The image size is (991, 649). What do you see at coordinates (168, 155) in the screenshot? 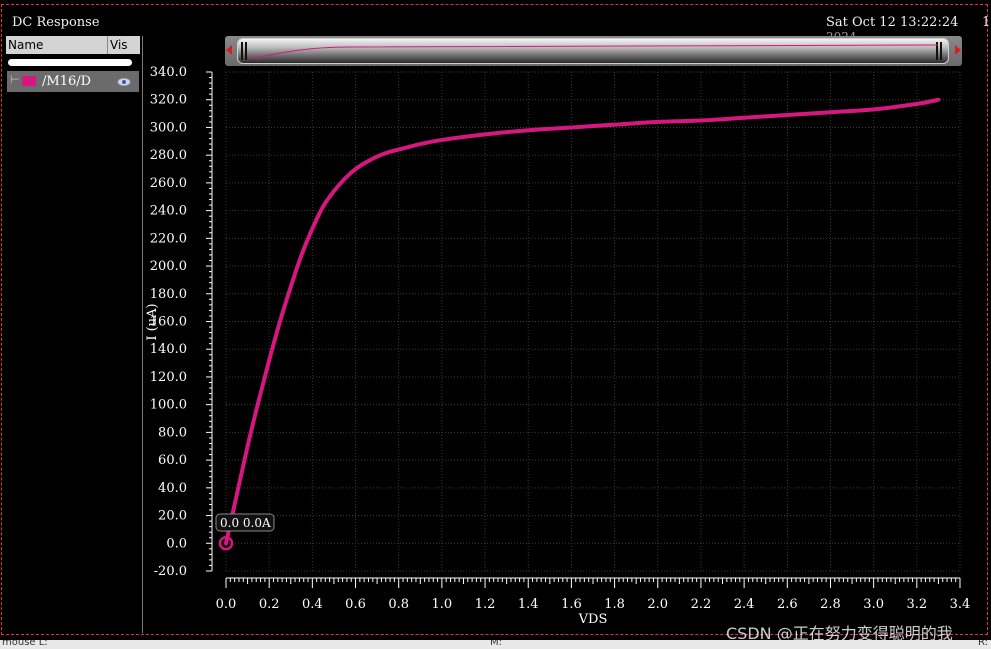
I see `y-tick-label: 280.0` at bounding box center [168, 155].